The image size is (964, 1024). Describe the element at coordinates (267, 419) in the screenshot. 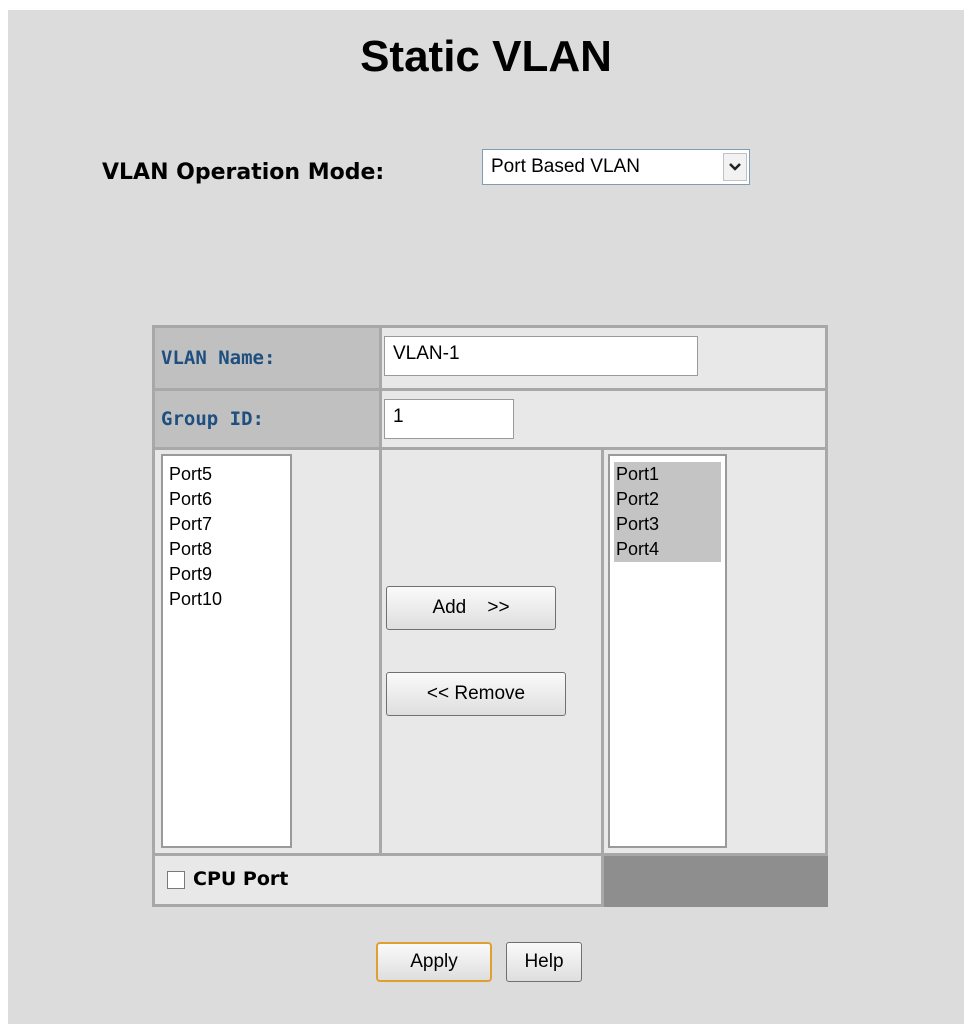

I see `group-id-label: Group ID:` at that location.